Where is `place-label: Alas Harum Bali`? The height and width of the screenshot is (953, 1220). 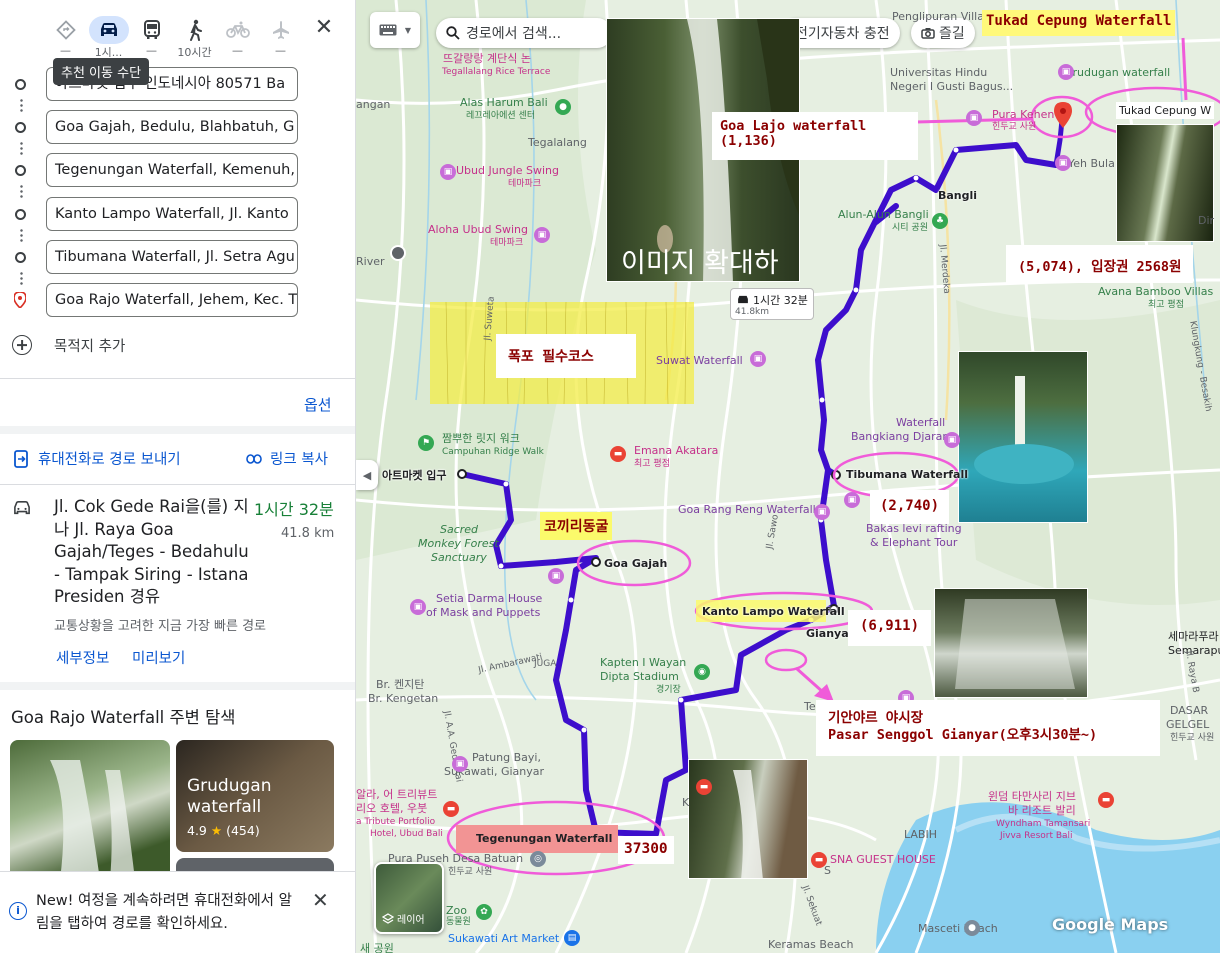 place-label: Alas Harum Bali is located at coordinates (504, 102).